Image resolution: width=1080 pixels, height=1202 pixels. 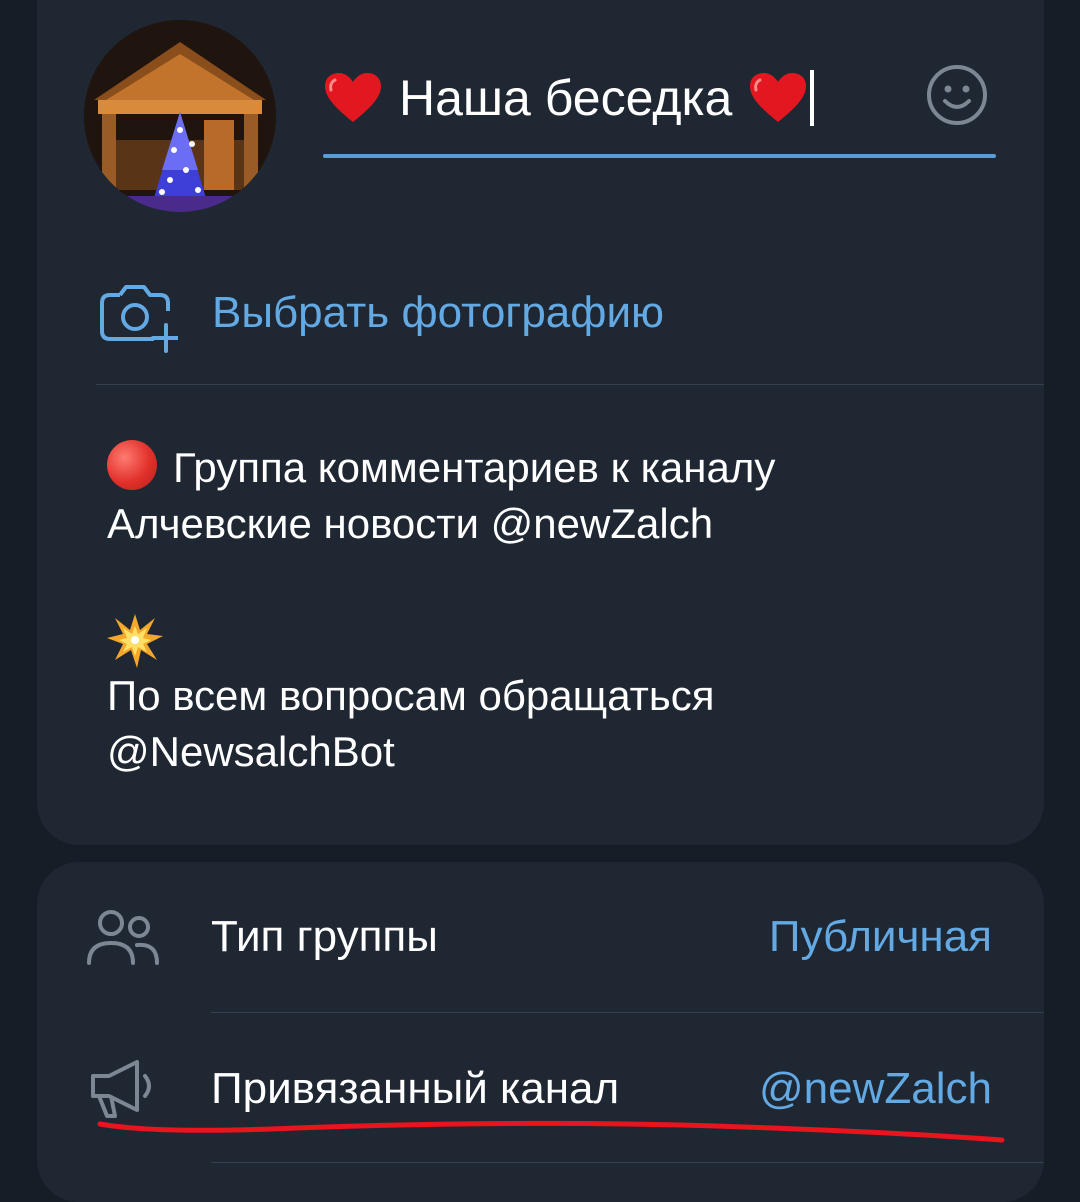 I want to click on group-type-setting: Тип группы Публичная, so click(x=540, y=937).